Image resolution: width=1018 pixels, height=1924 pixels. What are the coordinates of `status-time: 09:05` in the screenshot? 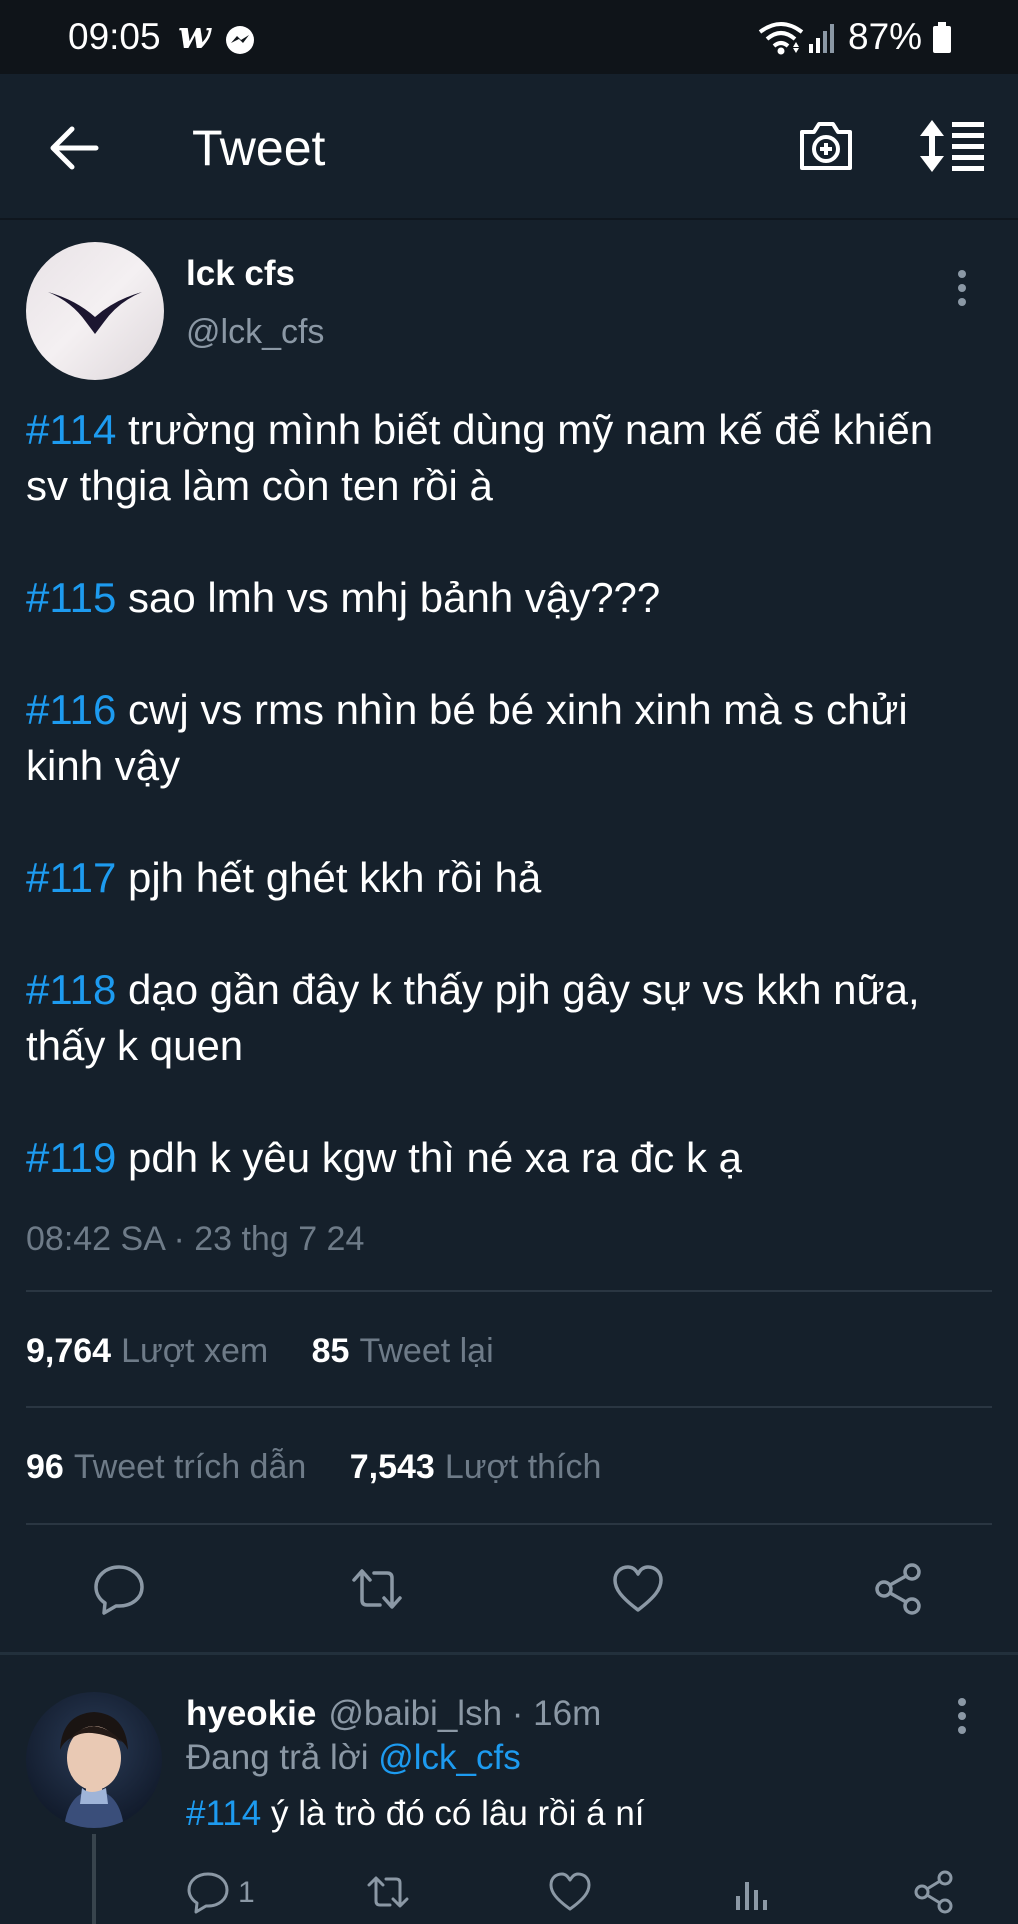 It's located at (114, 36).